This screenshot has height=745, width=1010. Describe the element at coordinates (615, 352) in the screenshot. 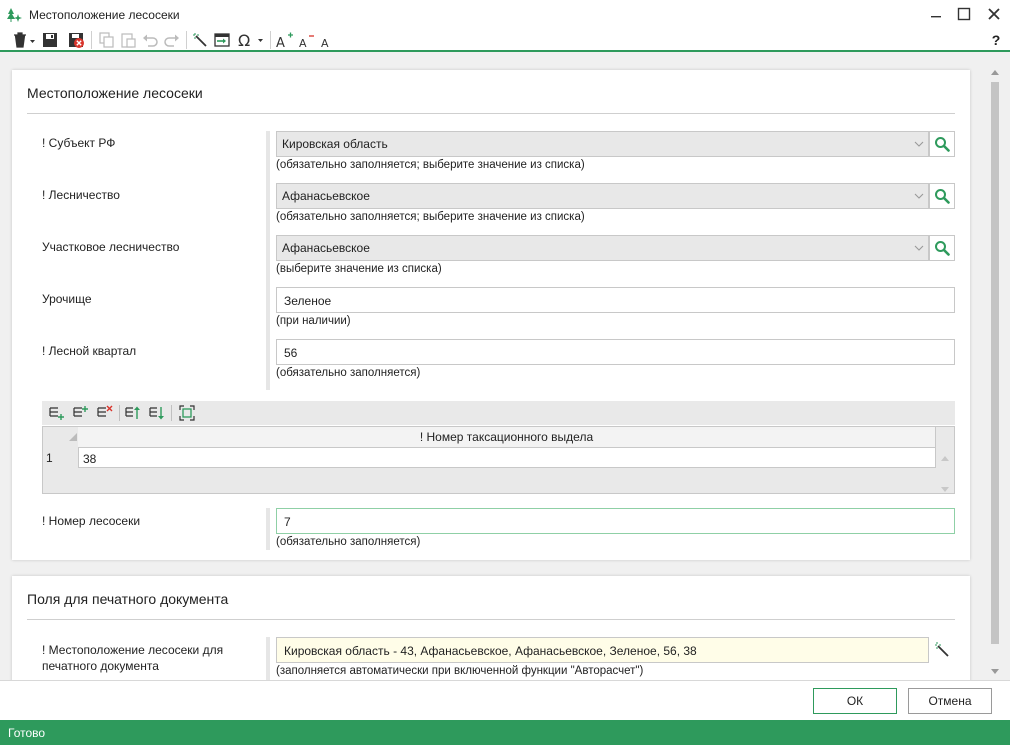

I see `forest-quarter-input: 56` at that location.